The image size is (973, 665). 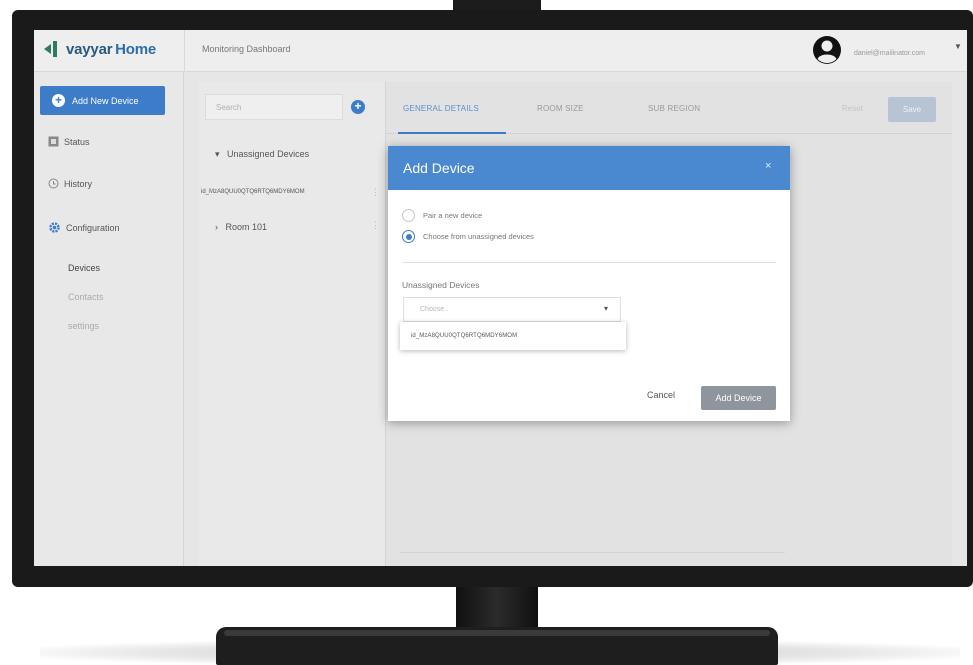 What do you see at coordinates (93, 227) in the screenshot?
I see `sidebar-item-label: Configuration` at bounding box center [93, 227].